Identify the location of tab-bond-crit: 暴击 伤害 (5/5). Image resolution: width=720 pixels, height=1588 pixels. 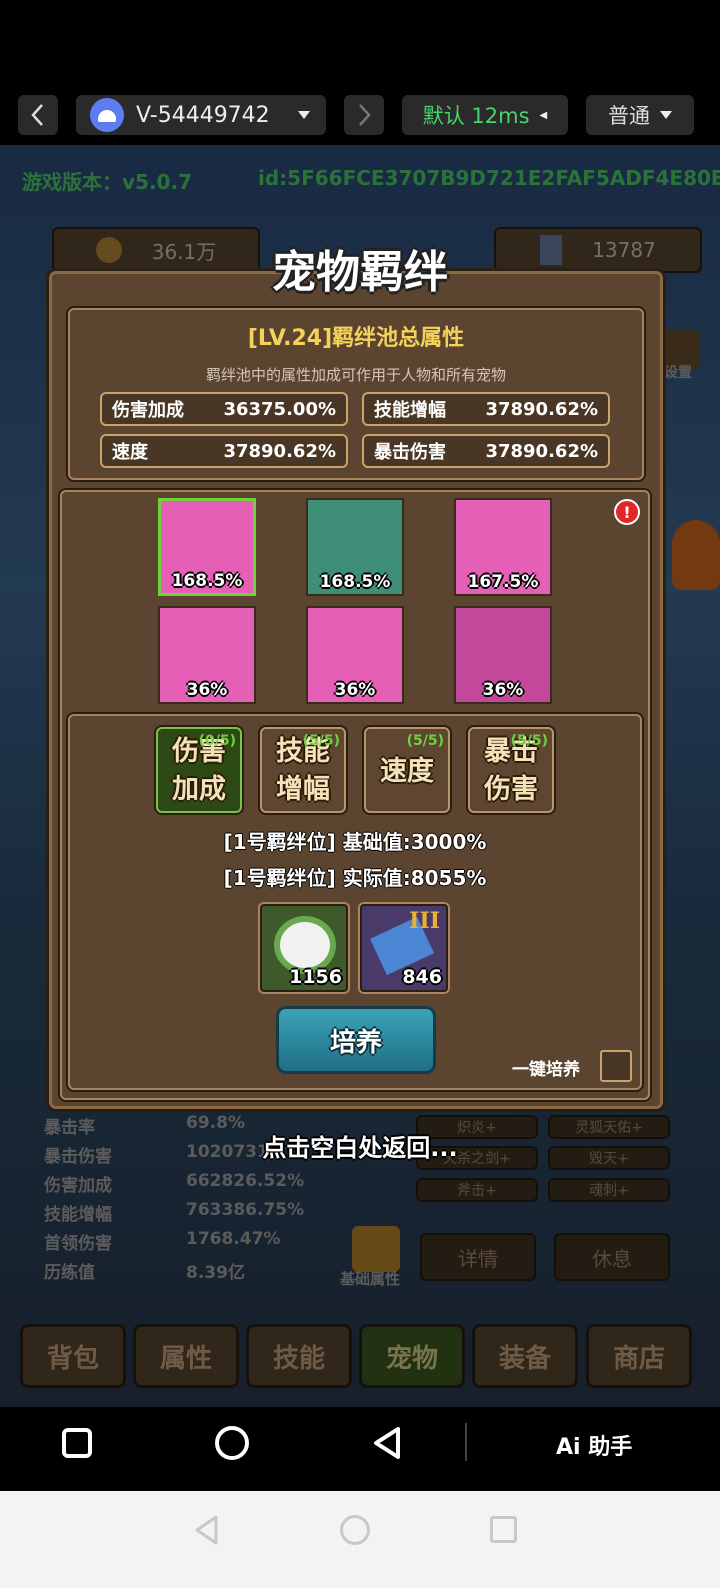
(511, 770).